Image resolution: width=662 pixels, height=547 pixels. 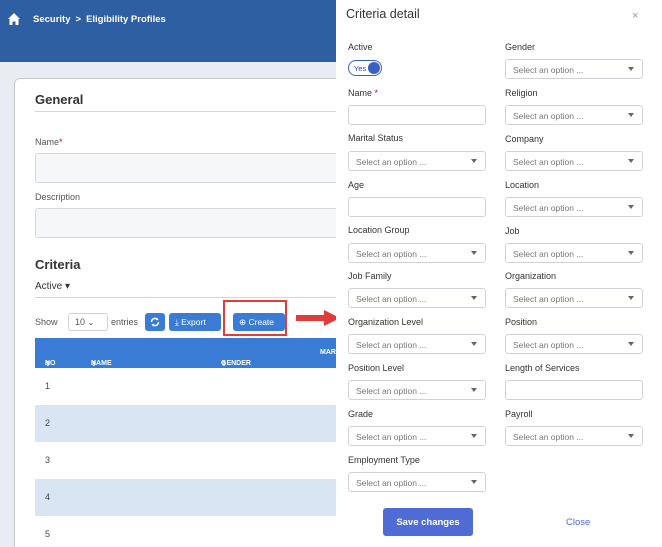 What do you see at coordinates (519, 414) in the screenshot?
I see `payroll-label: Payroll` at bounding box center [519, 414].